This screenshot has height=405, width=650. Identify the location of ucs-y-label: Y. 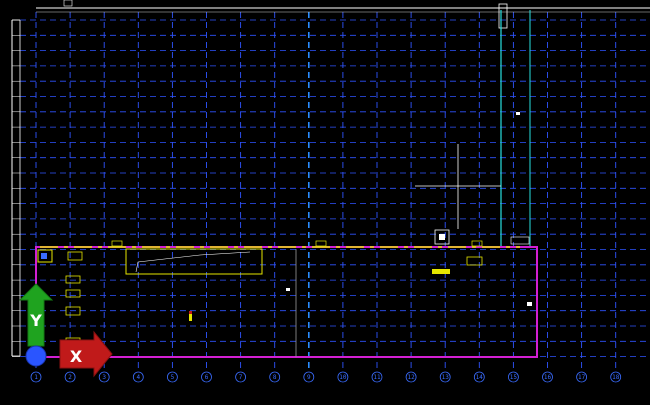
(35, 320).